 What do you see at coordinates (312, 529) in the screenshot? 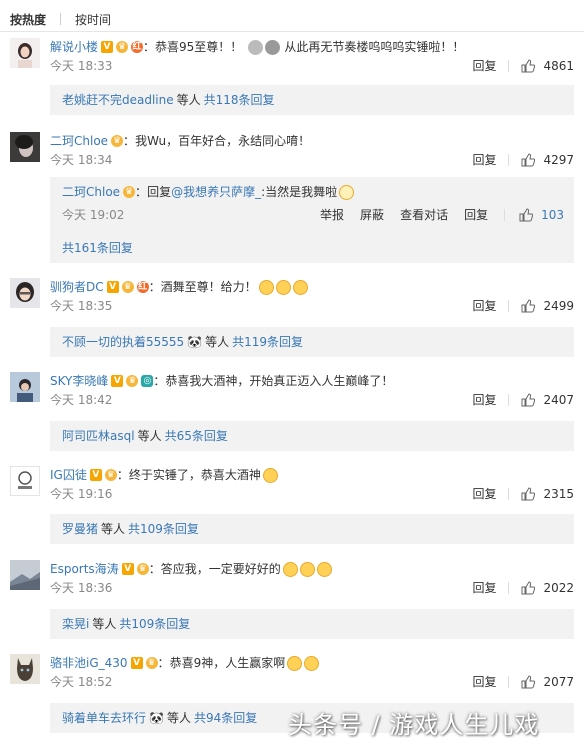
I see `replies-summary: 罗曼猪 等人 共109条回复` at bounding box center [312, 529].